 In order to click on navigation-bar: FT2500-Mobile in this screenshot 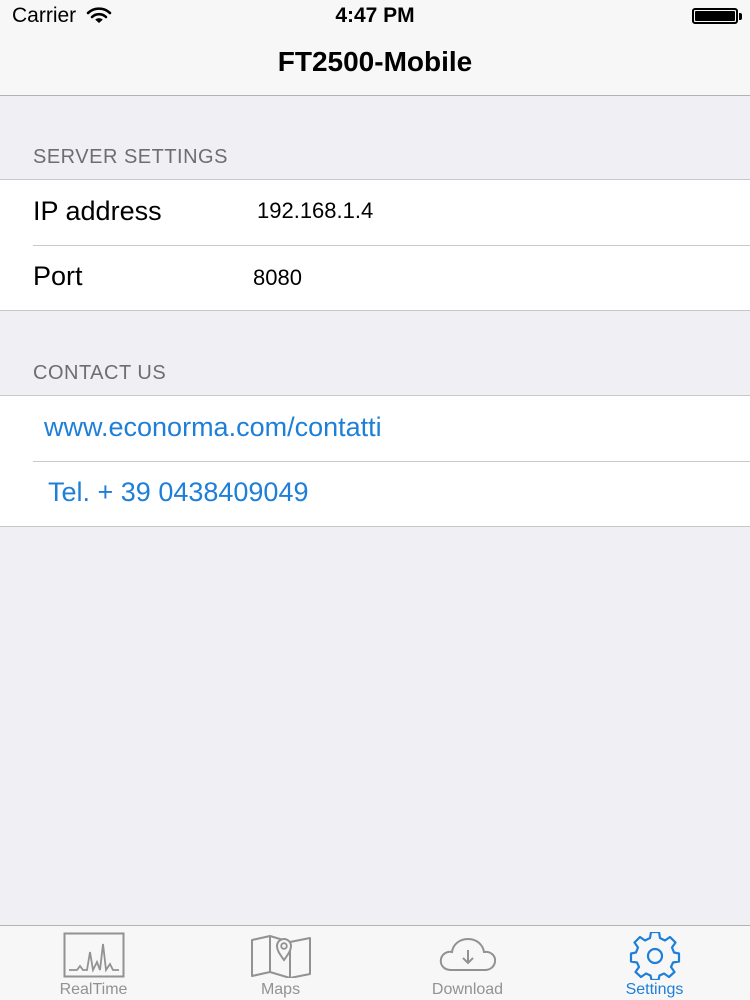, I will do `click(375, 64)`.